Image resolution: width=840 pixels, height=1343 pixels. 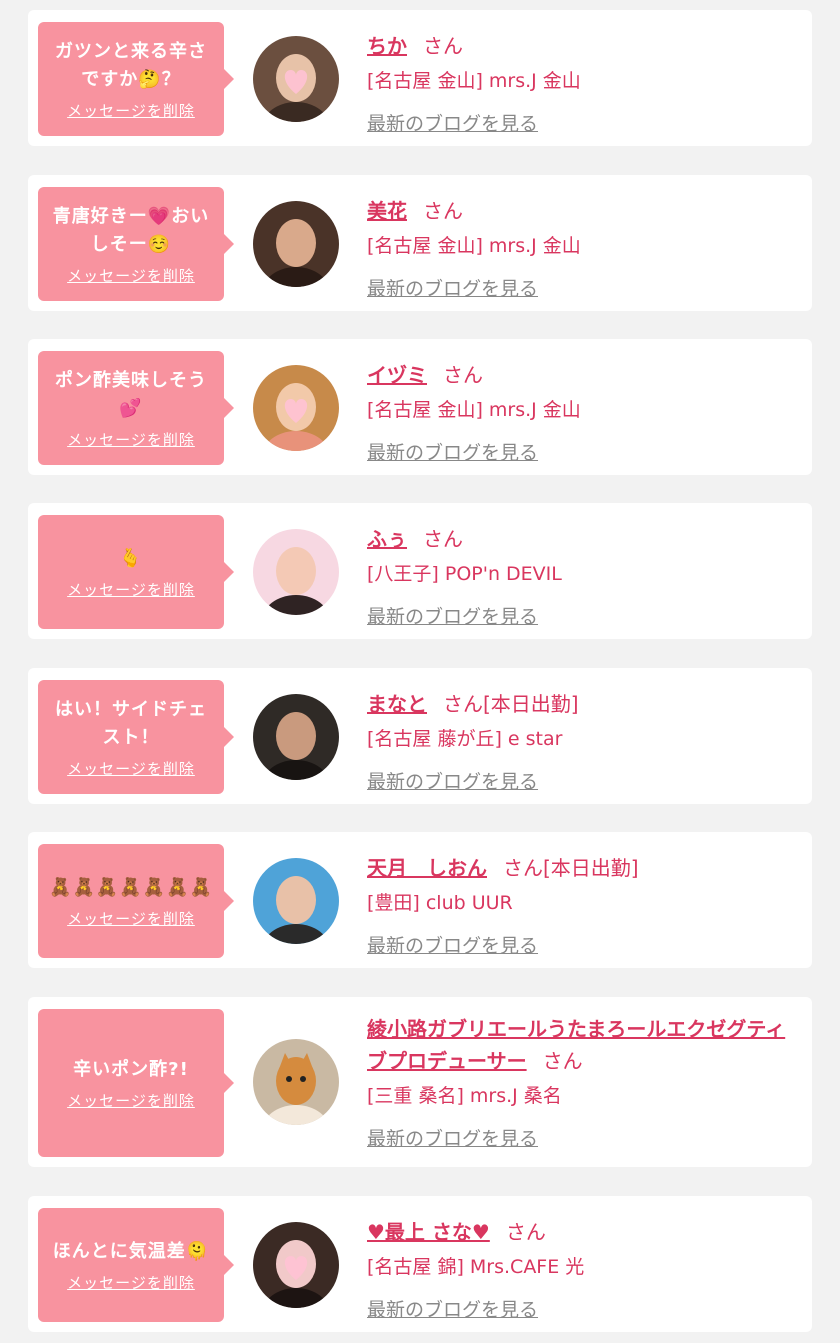 I want to click on cast-info: まなと さん[本日出勤] [名古屋 藤が丘] e star 最新のブログを見る, so click(x=583, y=742).